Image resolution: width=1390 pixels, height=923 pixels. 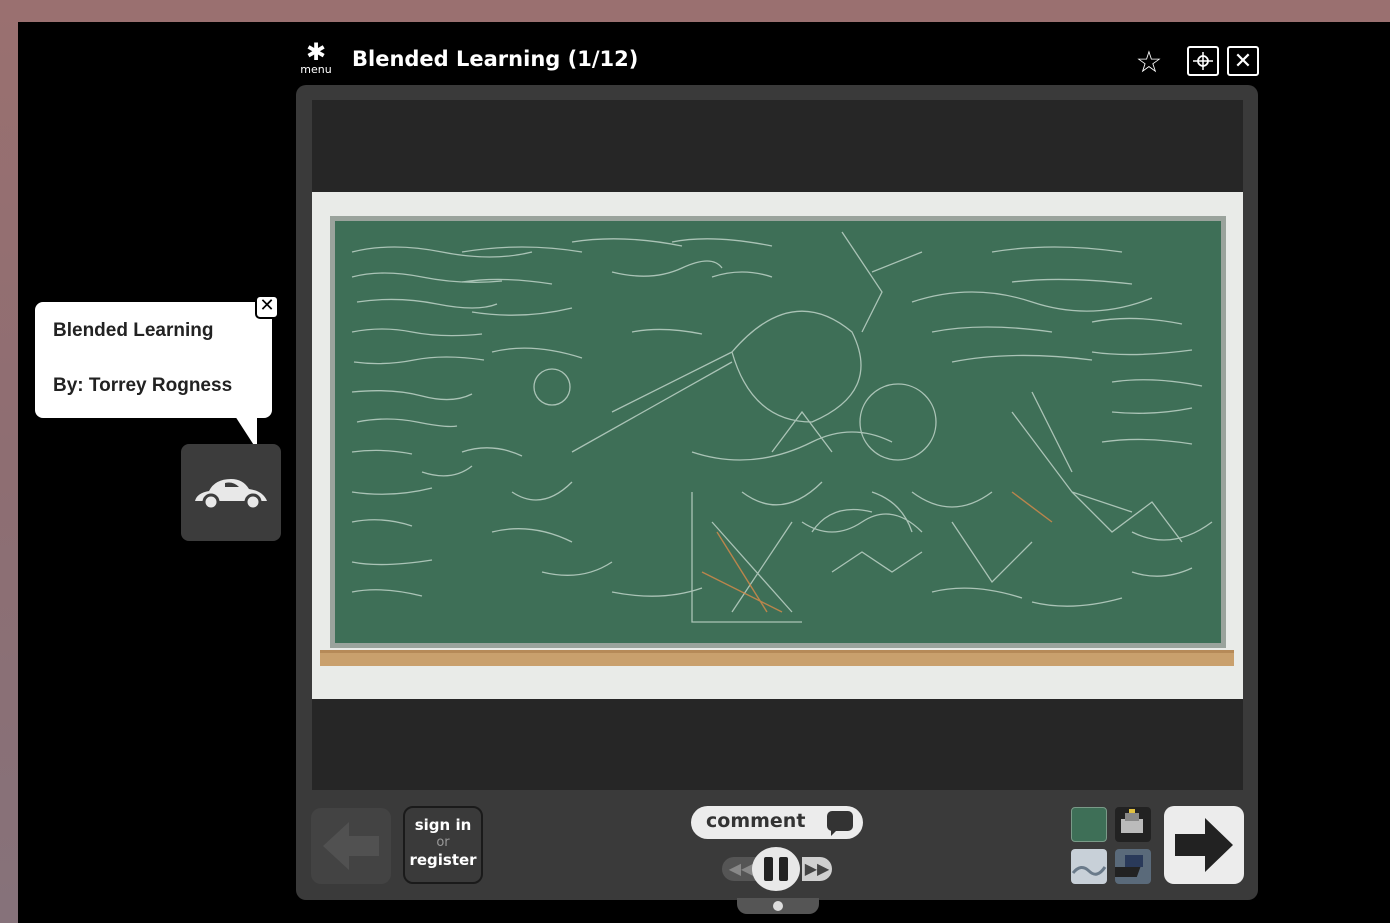 I want to click on theme-button, so click(x=231, y=492).